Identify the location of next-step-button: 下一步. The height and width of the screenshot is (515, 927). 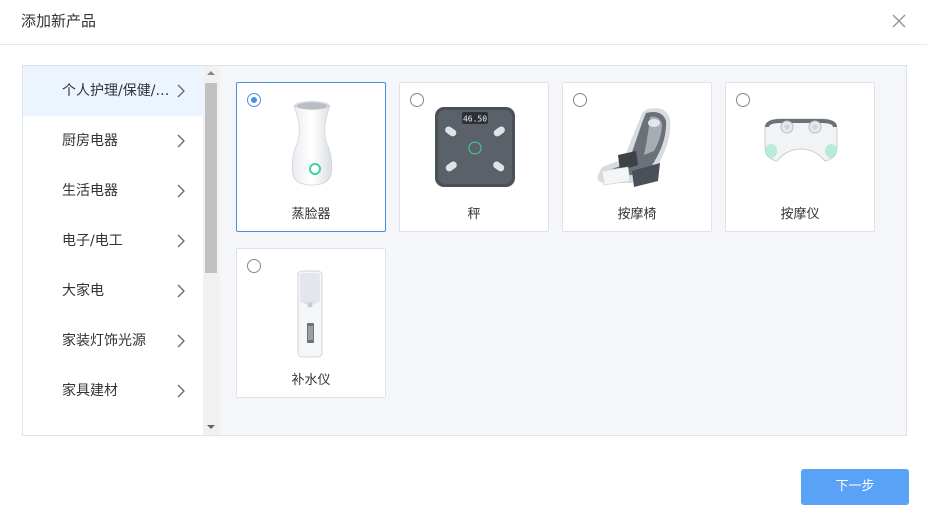
(855, 487).